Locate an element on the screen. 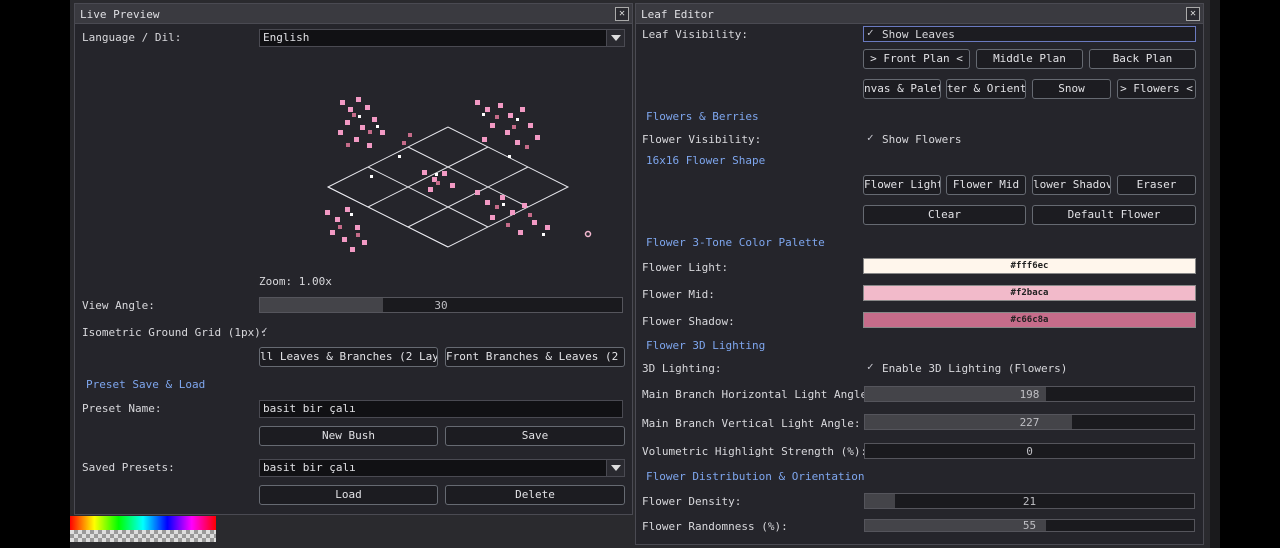  bush-preview-canvas is located at coordinates (460, 177).